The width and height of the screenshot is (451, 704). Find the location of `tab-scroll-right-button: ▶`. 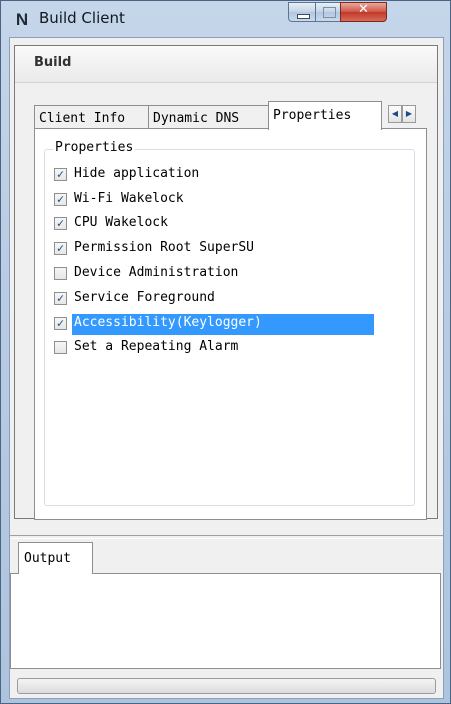

tab-scroll-right-button: ▶ is located at coordinates (409, 114).